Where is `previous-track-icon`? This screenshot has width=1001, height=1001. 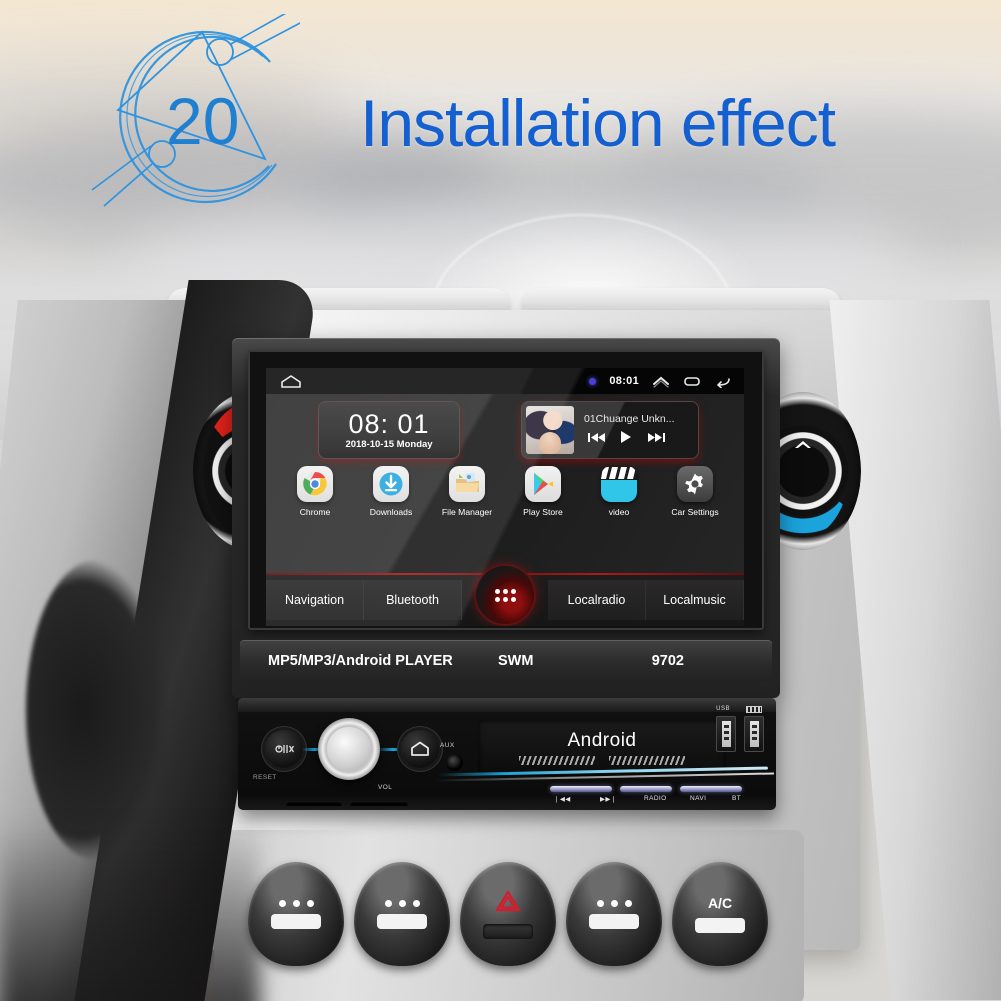
previous-track-icon is located at coordinates (596, 439).